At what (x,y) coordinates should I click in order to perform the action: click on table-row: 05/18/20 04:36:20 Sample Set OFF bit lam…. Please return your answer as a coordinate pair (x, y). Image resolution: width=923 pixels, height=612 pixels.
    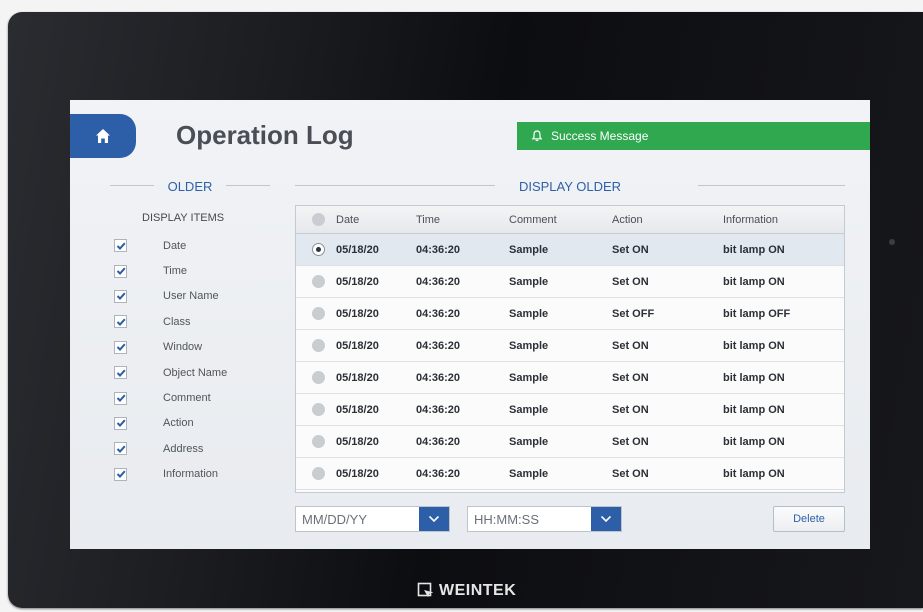
    Looking at the image, I should click on (570, 314).